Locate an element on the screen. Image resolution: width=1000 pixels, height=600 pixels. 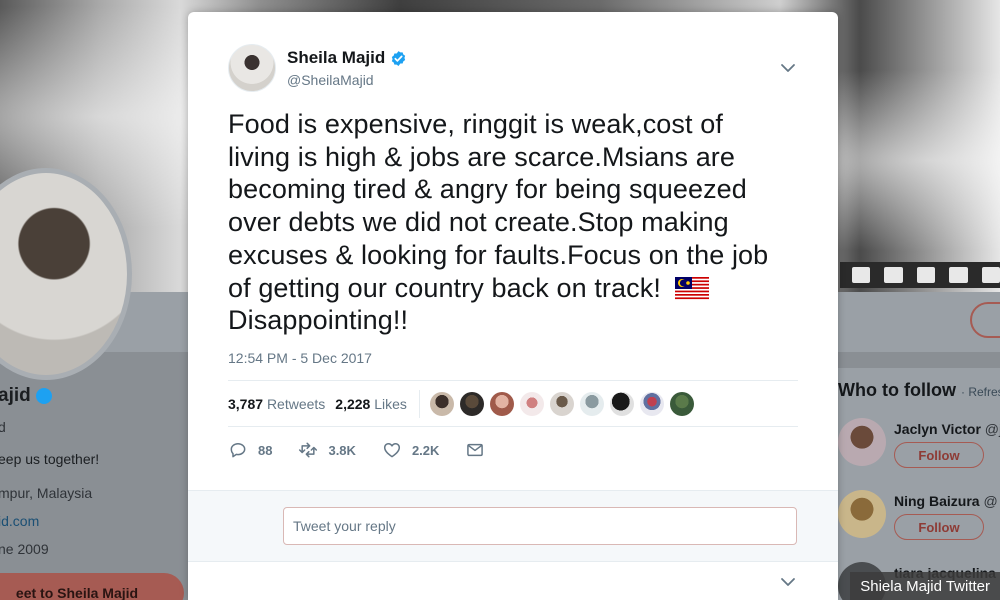
heart-icon is located at coordinates (391, 450).